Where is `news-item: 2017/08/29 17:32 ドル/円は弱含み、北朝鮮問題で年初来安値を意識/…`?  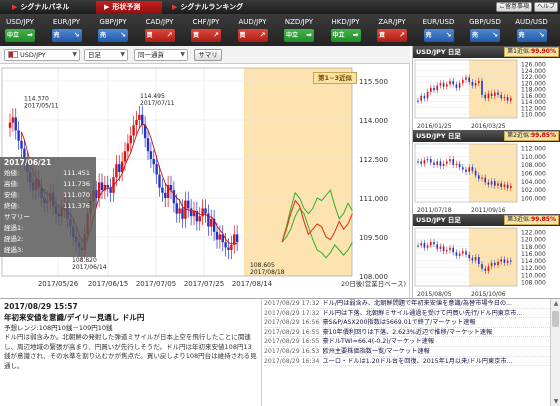 news-item: 2017/08/29 17:32 ドル/円は弱含み、北朝鮮問題で年初来安値を意識/… is located at coordinates (407, 304).